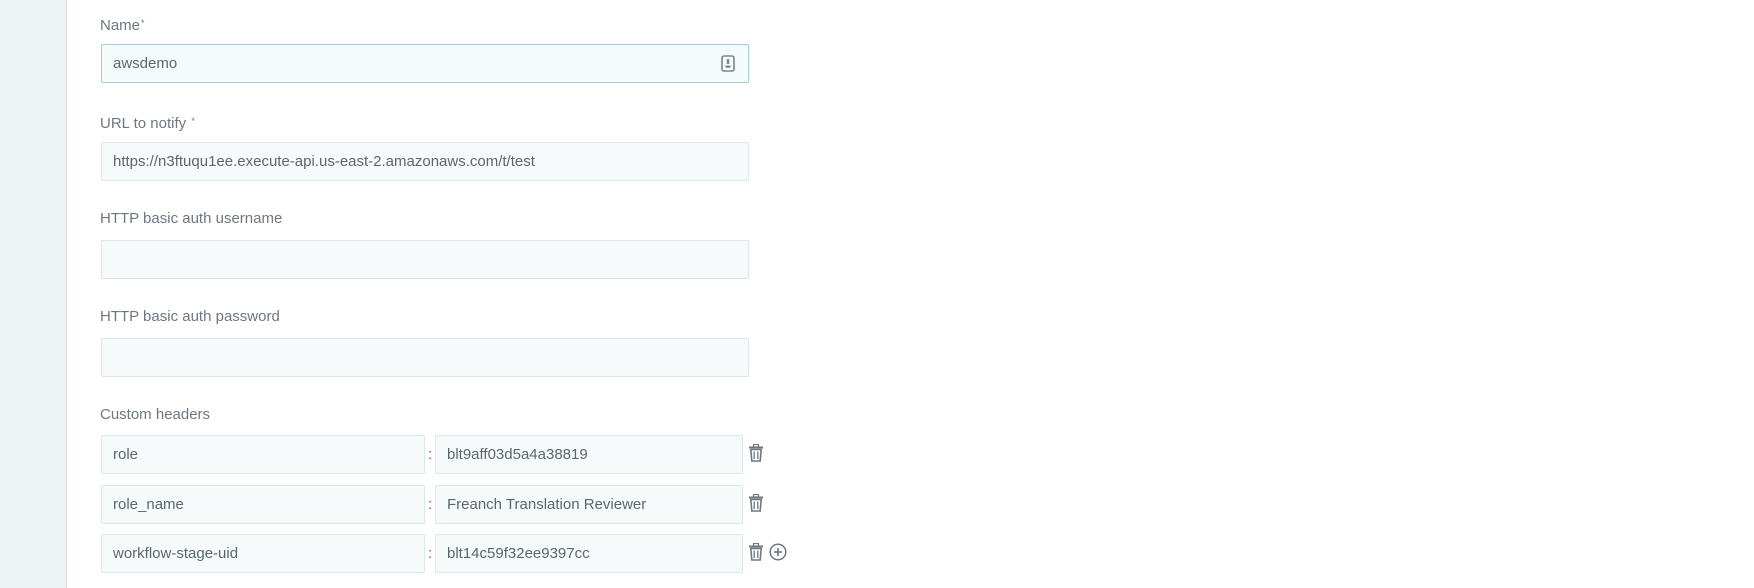 The image size is (1754, 588). I want to click on header-value-text: blt9aff03d5a4a38819, so click(517, 454).